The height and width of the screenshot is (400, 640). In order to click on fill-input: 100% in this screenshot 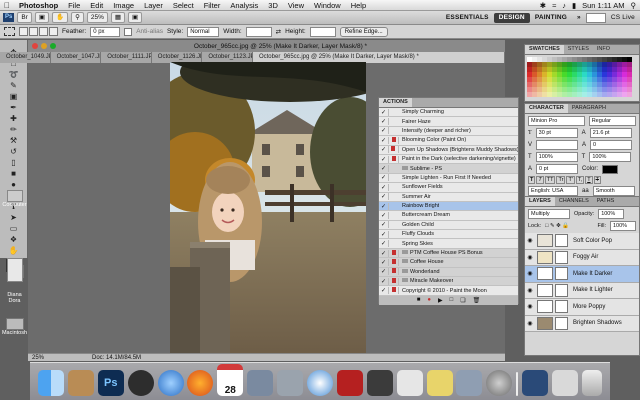, I will do `click(623, 226)`.